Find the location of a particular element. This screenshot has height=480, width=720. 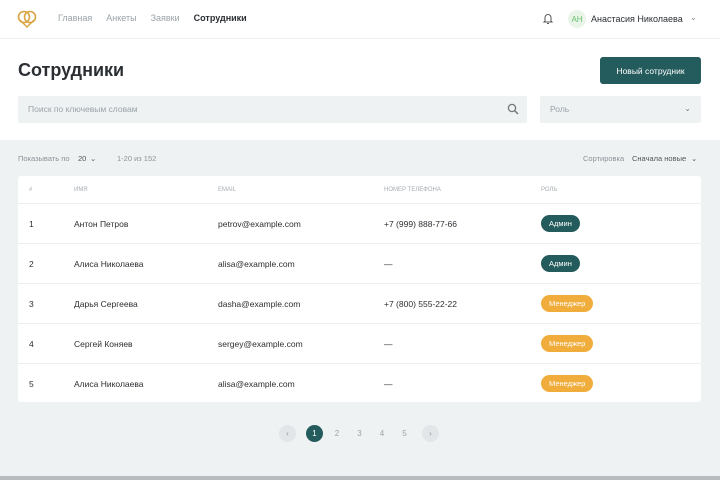

search-placeholder: Поиск по ключевым словам is located at coordinates (83, 109).